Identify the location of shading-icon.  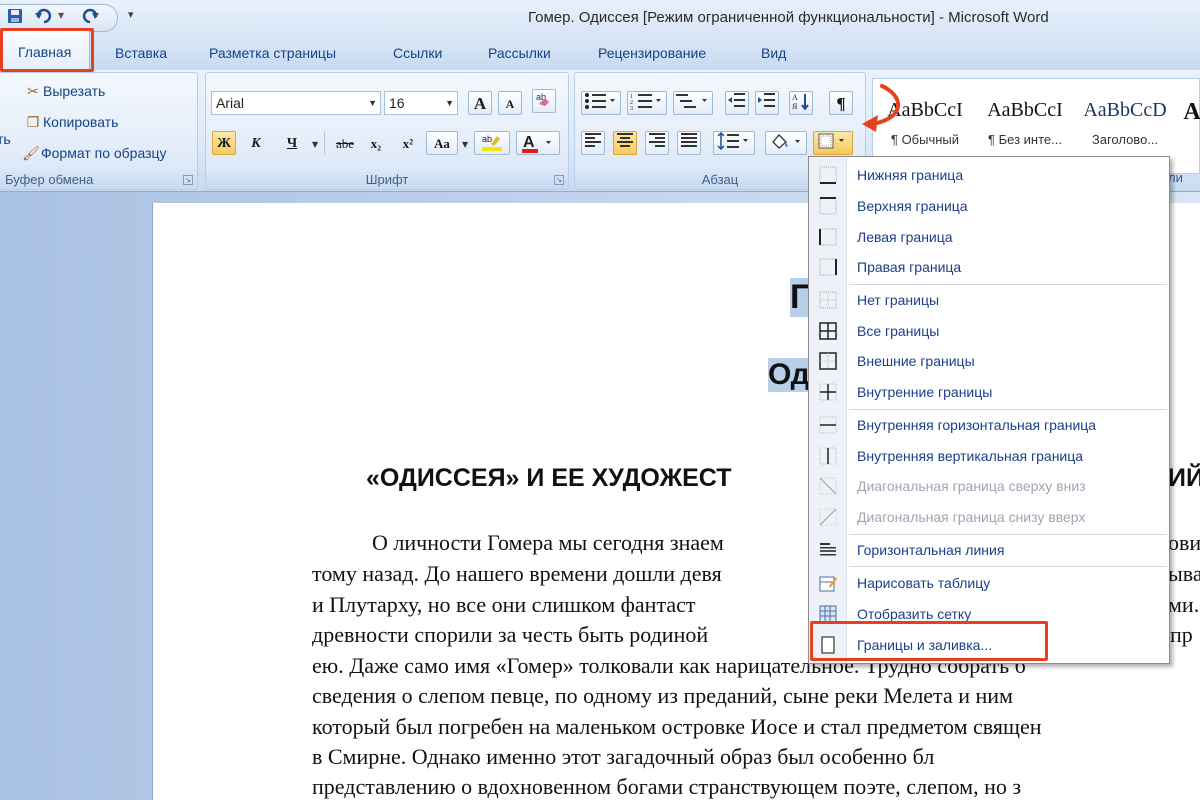
(786, 143).